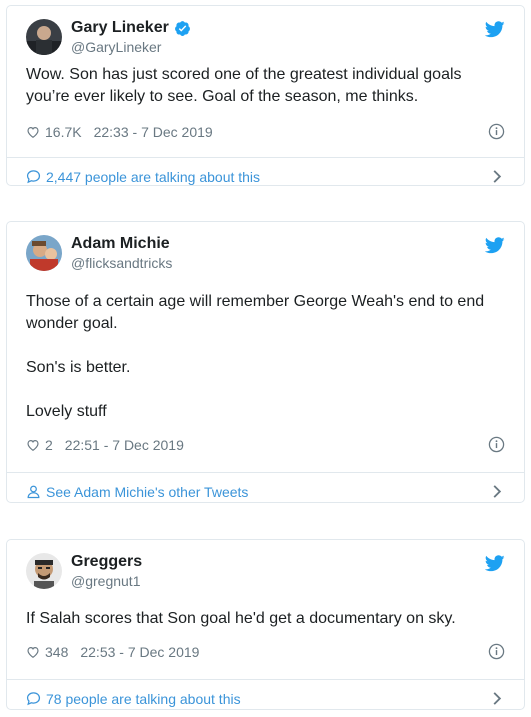 This screenshot has height=717, width=531. Describe the element at coordinates (120, 28) in the screenshot. I see `author-name: Gary Lineker` at that location.